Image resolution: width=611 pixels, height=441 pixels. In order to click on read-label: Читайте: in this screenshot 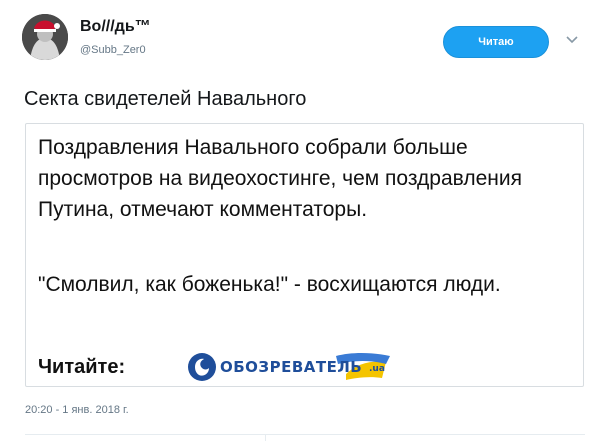, I will do `click(82, 367)`.